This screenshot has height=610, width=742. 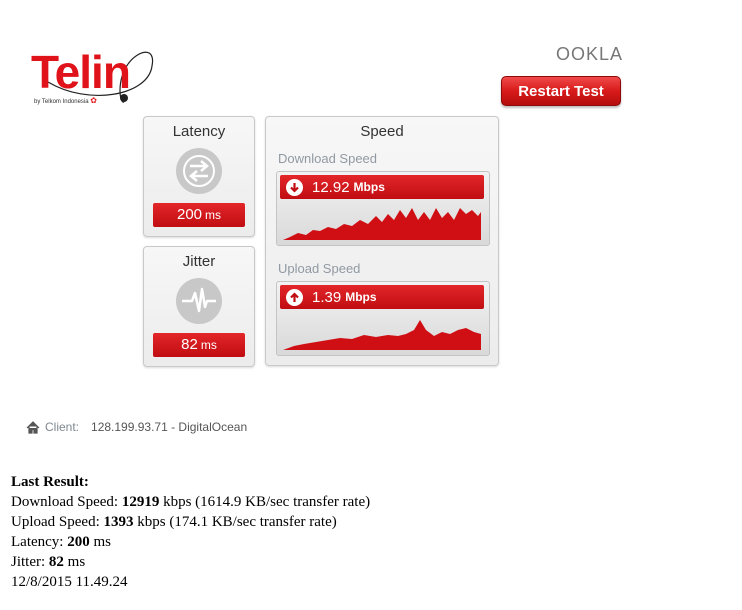 I want to click on download-arrow-icon, so click(x=294, y=187).